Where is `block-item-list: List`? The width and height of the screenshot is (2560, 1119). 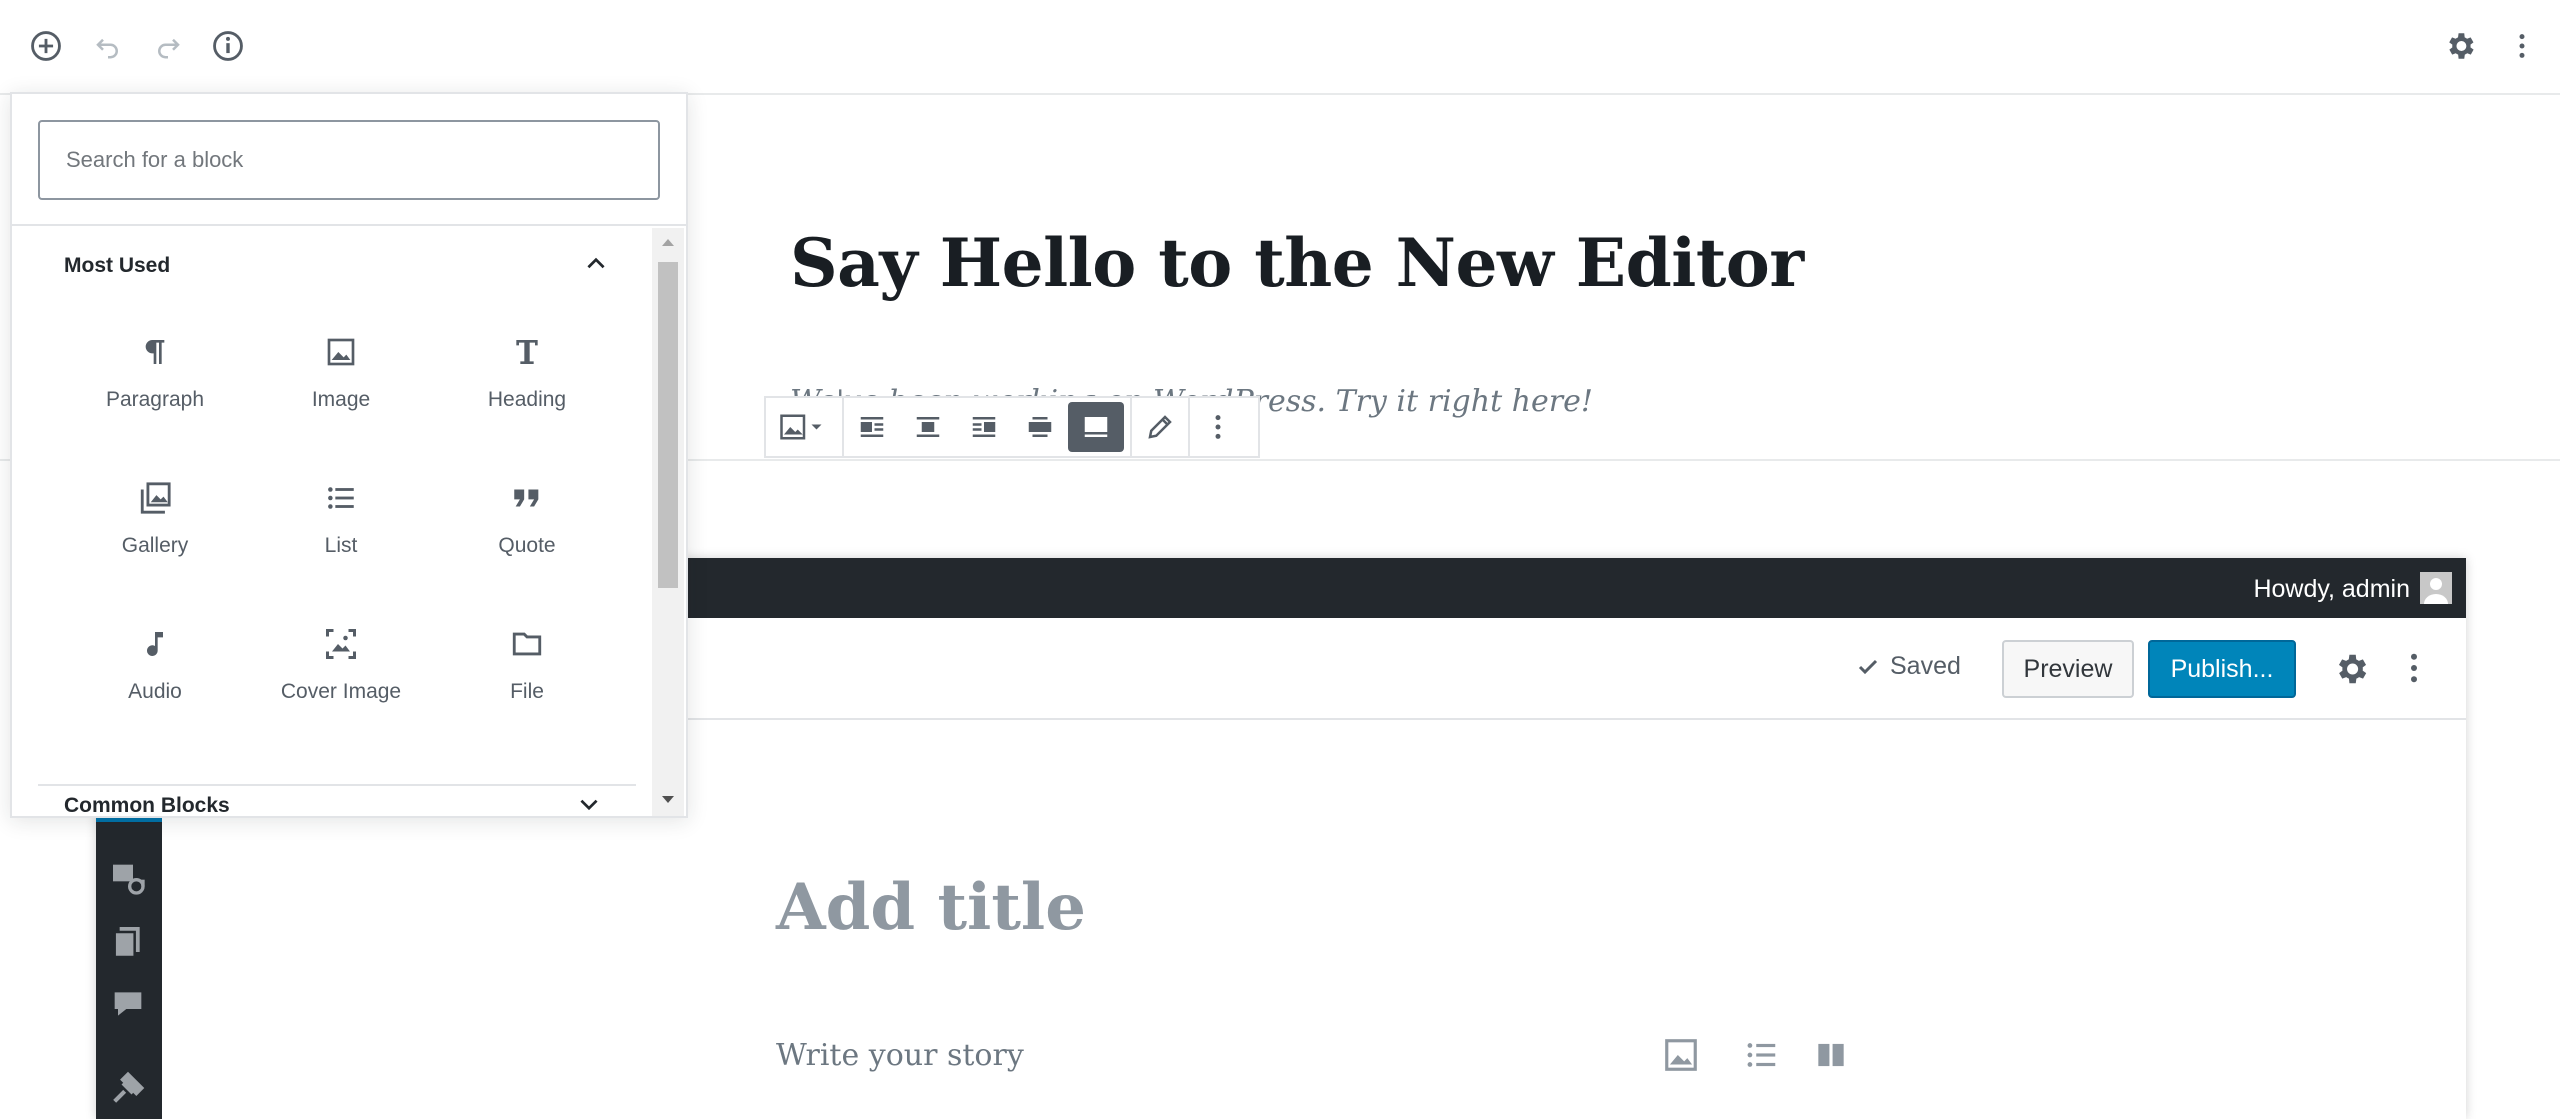 block-item-list: List is located at coordinates (341, 540).